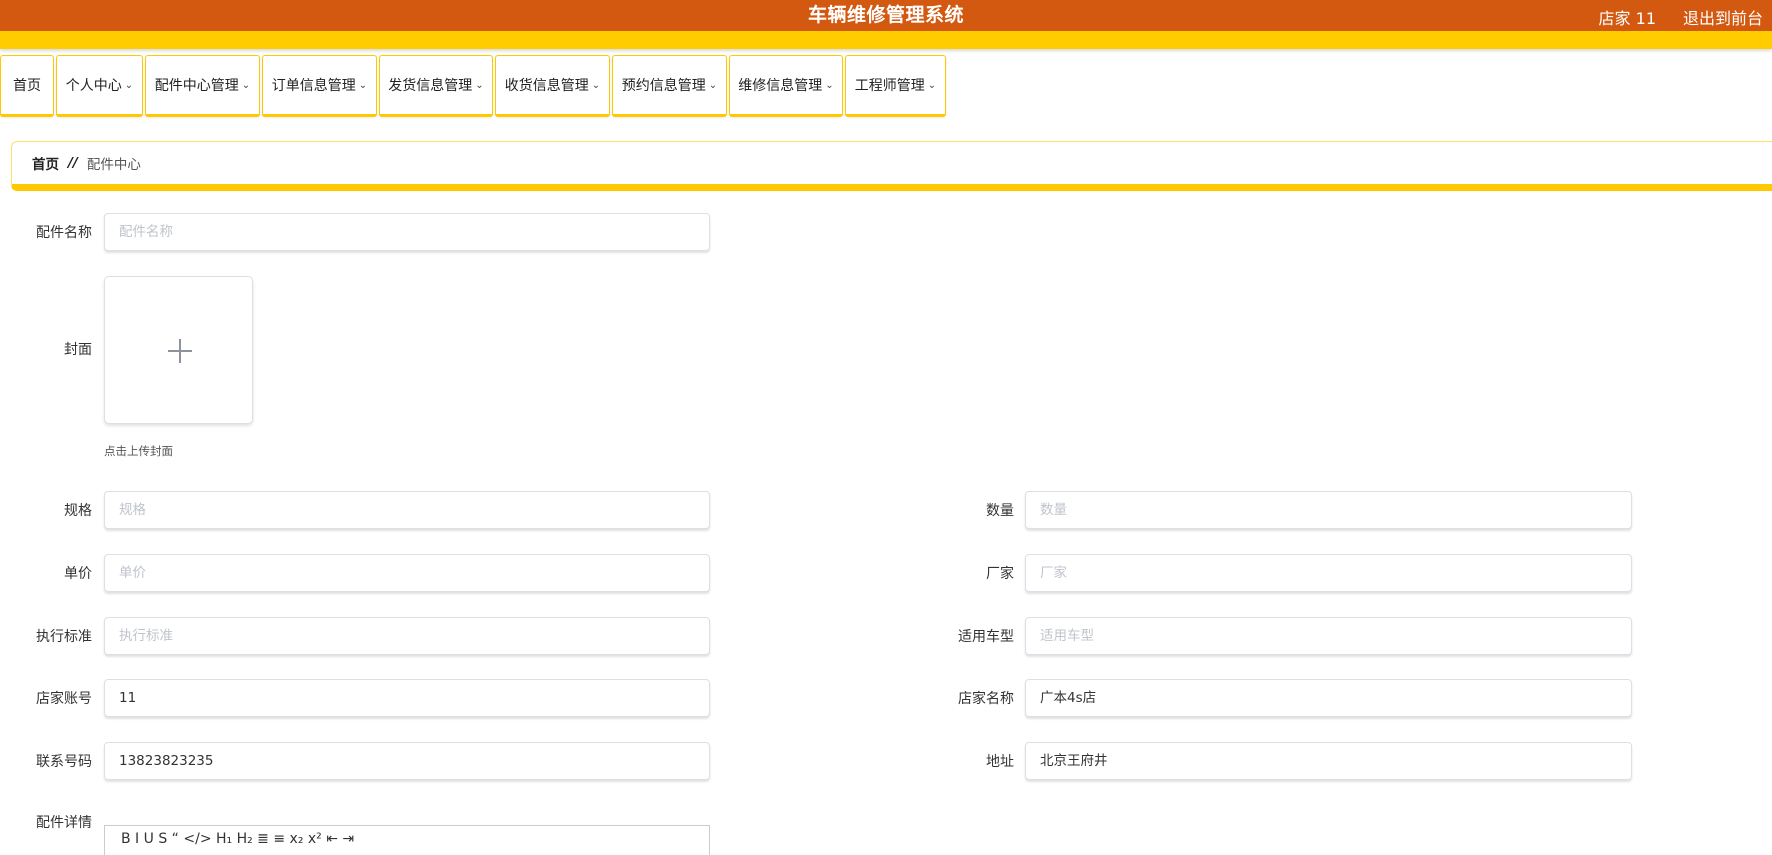  Describe the element at coordinates (1328, 573) in the screenshot. I see `manufacturer-input: 厂家` at that location.